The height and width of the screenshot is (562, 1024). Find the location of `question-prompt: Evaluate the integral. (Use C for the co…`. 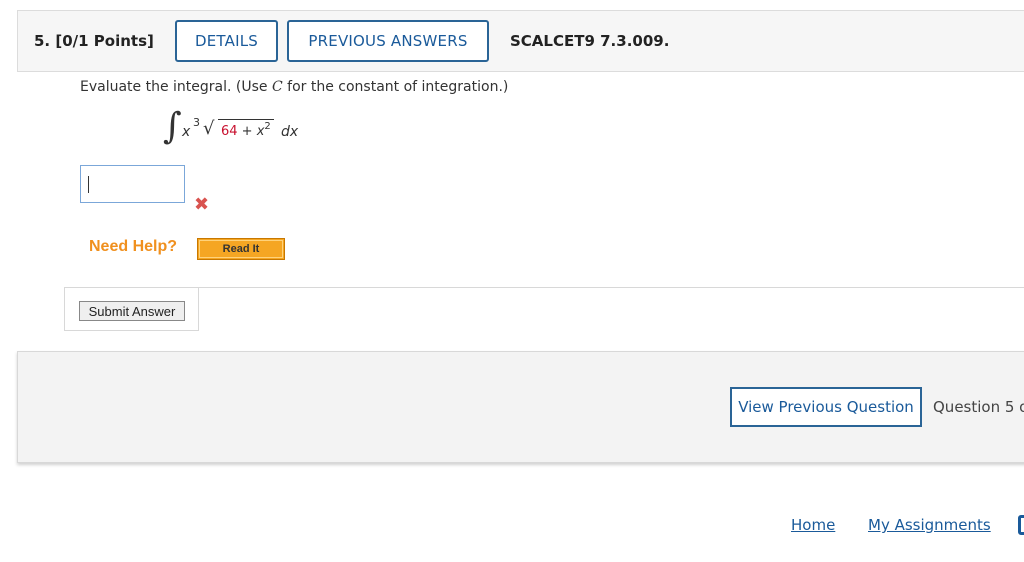

question-prompt: Evaluate the integral. (Use C for the co… is located at coordinates (294, 87).